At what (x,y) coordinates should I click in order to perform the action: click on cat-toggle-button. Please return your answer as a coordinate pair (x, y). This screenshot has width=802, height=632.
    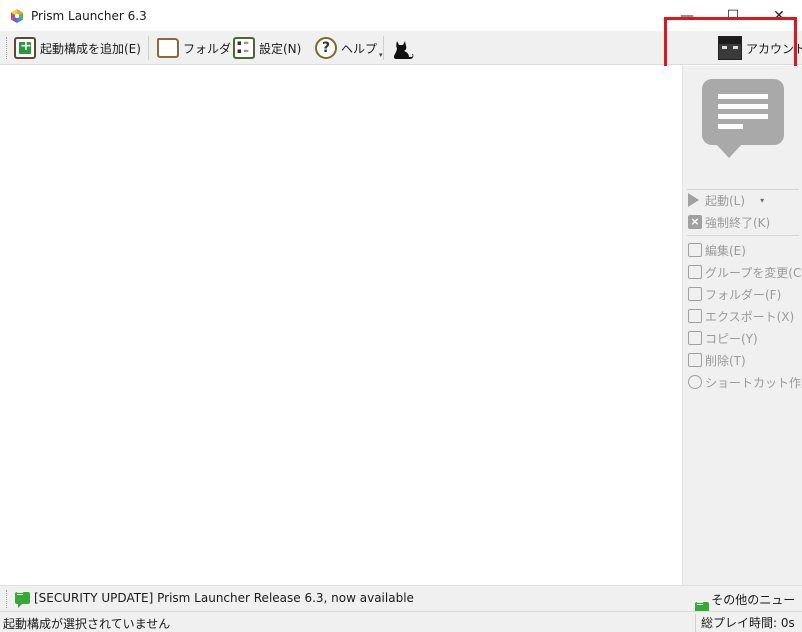
    Looking at the image, I should click on (403, 48).